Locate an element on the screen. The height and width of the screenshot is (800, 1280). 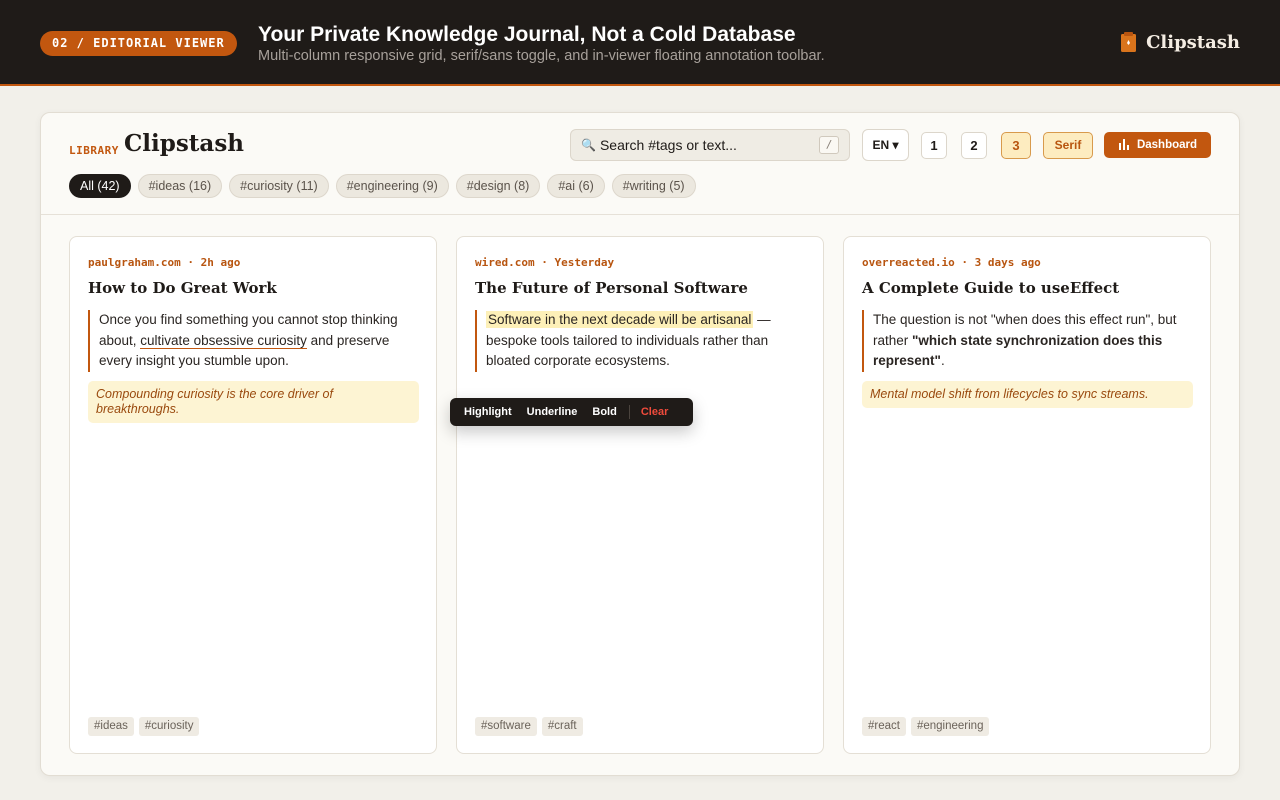
card-tag: #ideas is located at coordinates (111, 726).